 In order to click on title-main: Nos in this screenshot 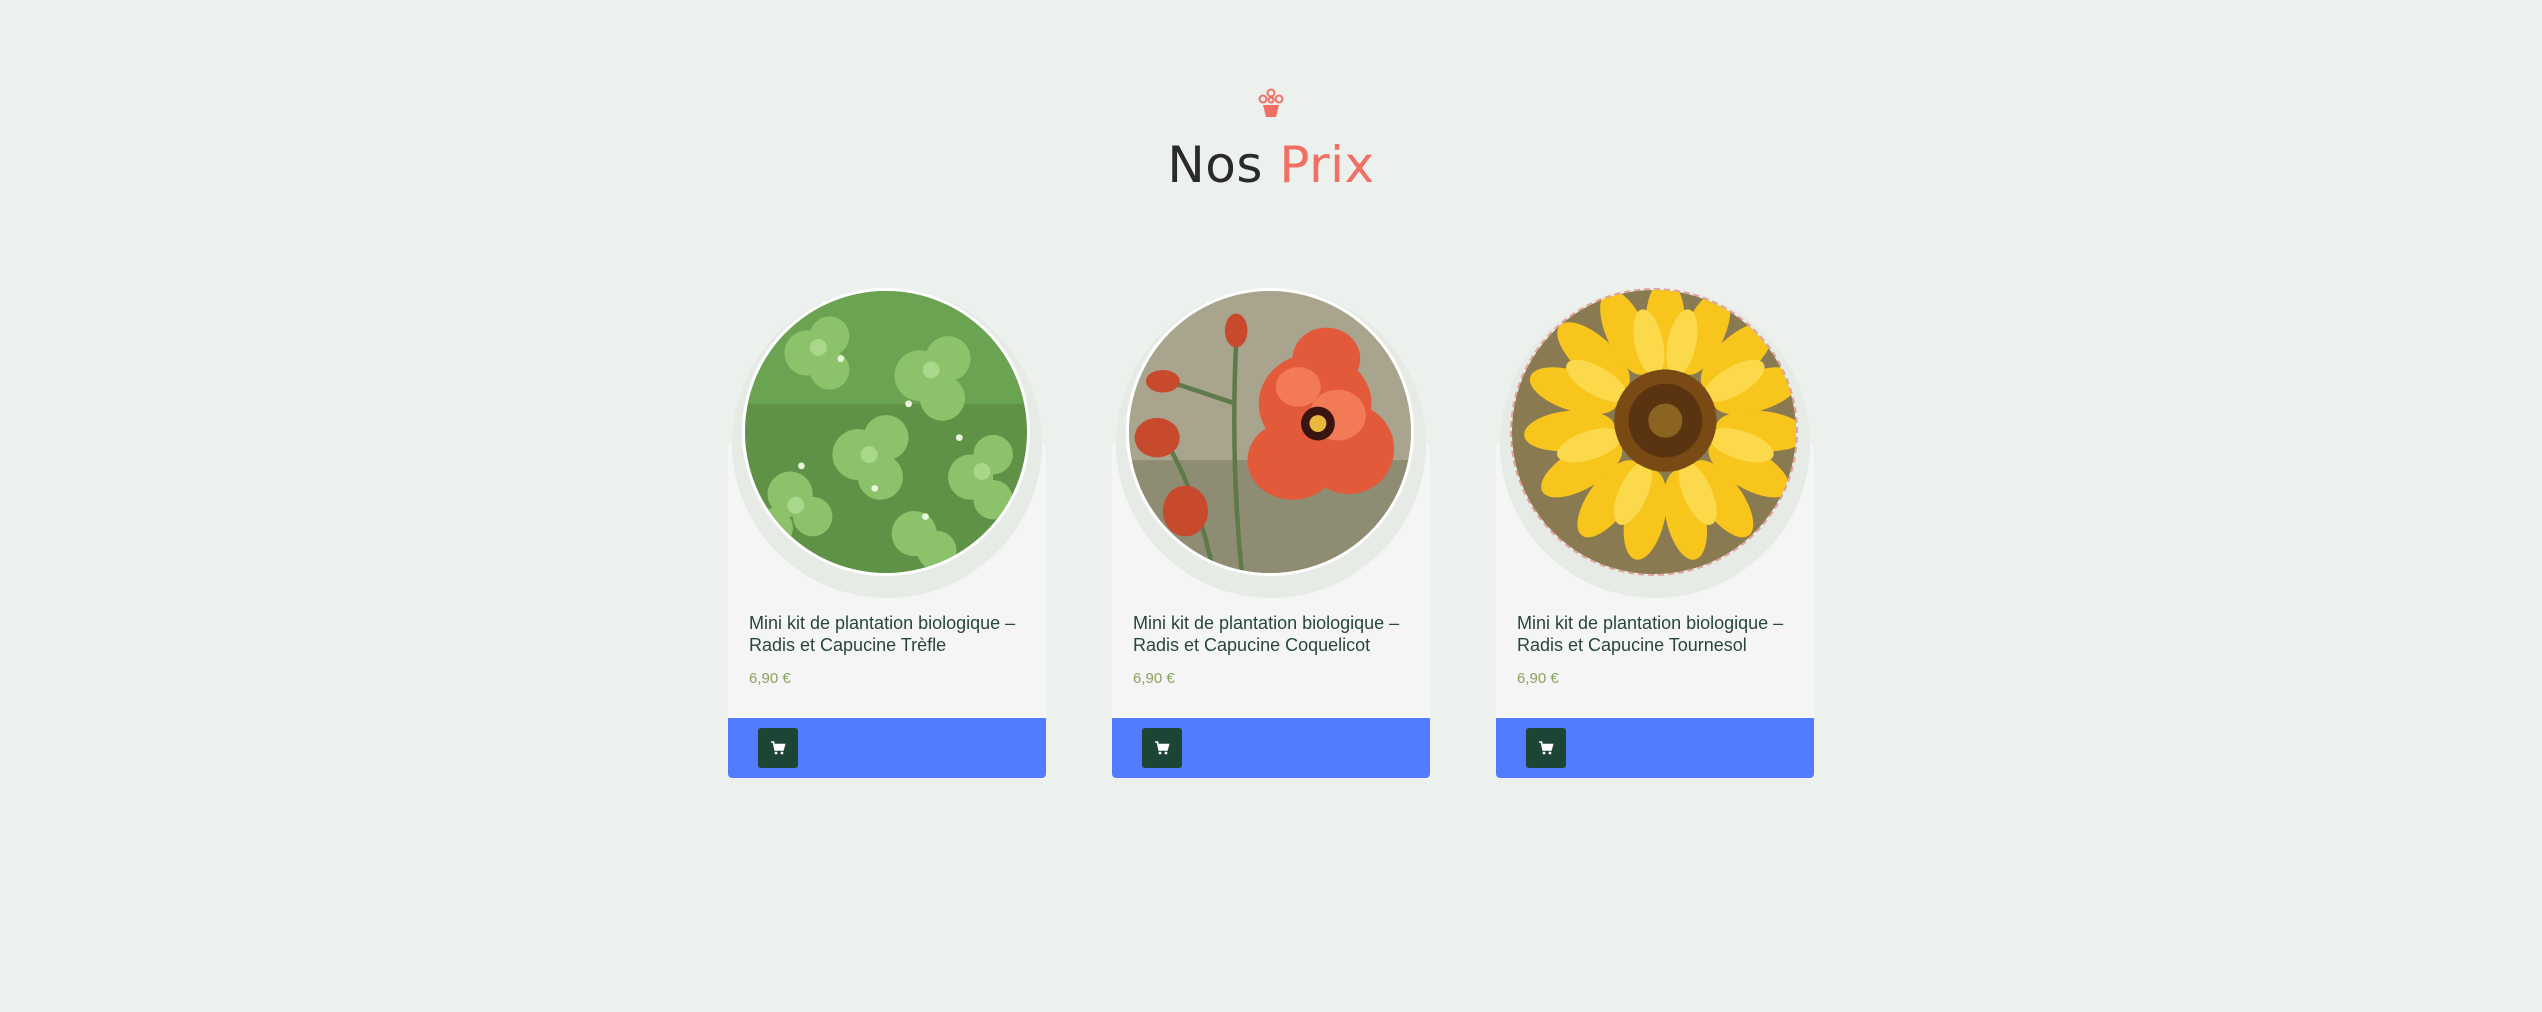, I will do `click(1215, 165)`.